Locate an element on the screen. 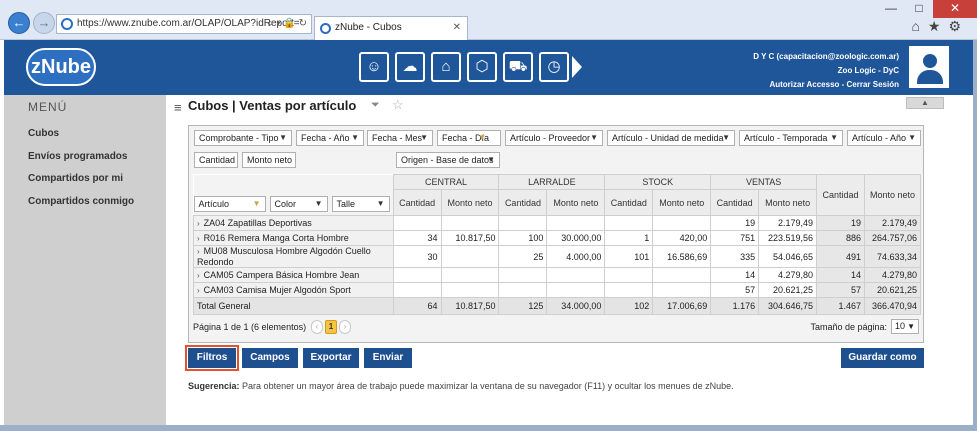 This screenshot has height=431, width=977. filter-chip-fecha-anio: Fecha - Año ▼ is located at coordinates (330, 138).